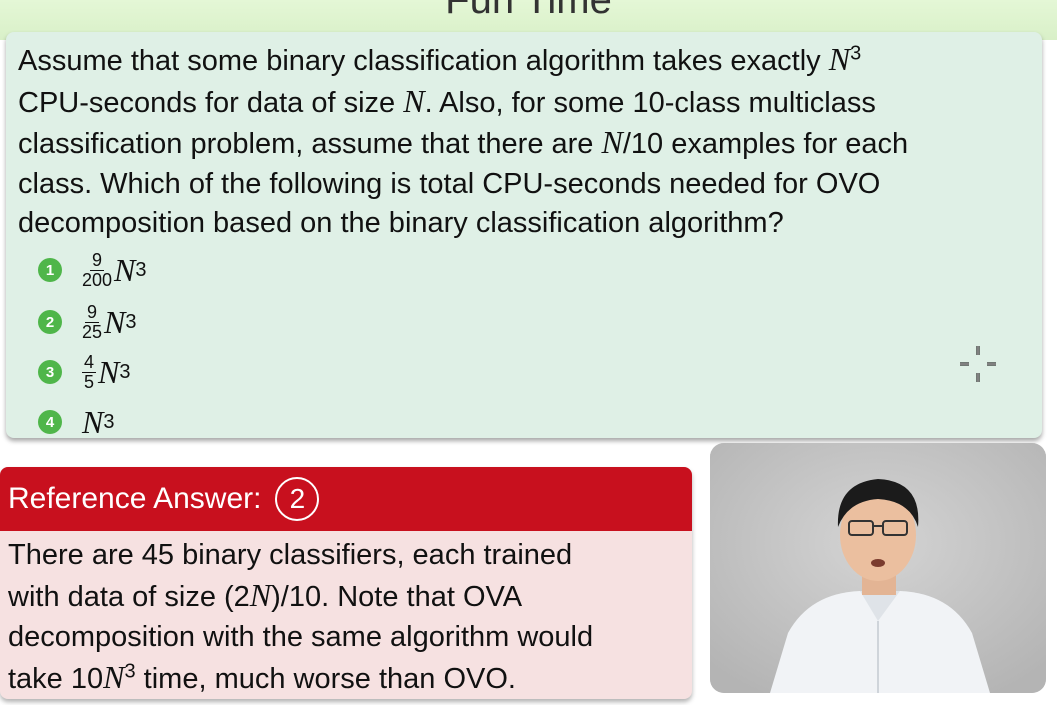  What do you see at coordinates (978, 364) in the screenshot?
I see `crosshair-cursor-icon` at bounding box center [978, 364].